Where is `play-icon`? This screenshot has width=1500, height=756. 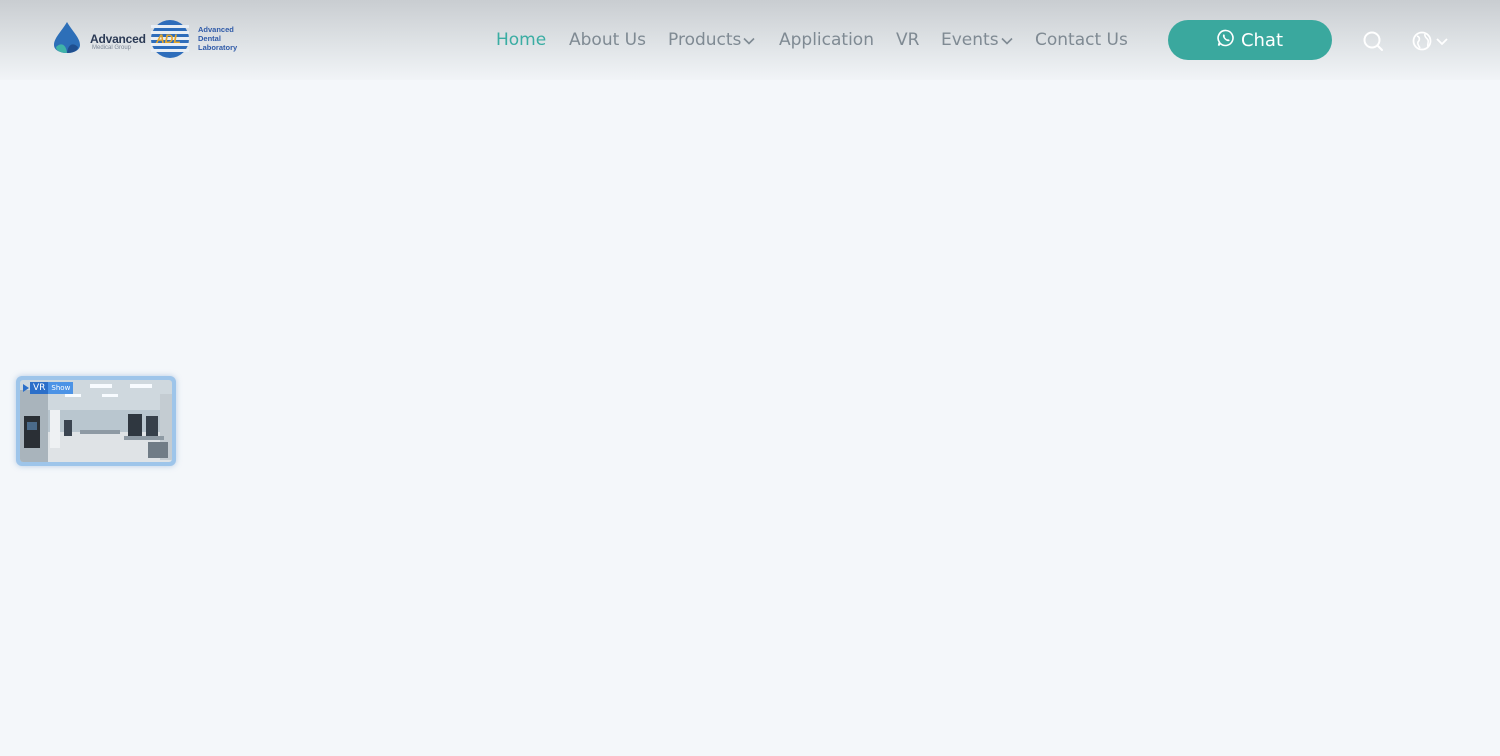
play-icon is located at coordinates (26, 388).